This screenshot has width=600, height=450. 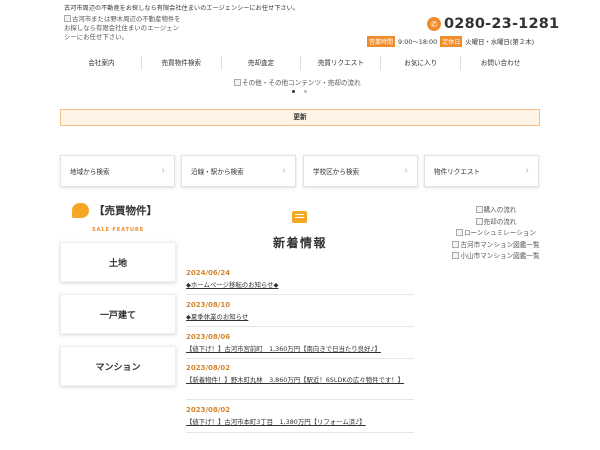 I want to click on news-title: 新着情報, so click(x=299, y=243).